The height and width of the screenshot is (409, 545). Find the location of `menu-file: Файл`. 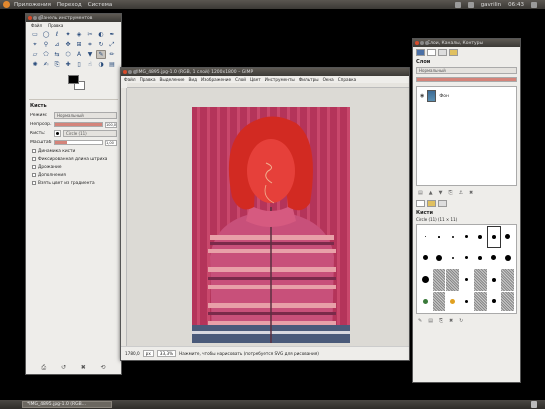

menu-file: Файл is located at coordinates (130, 79).